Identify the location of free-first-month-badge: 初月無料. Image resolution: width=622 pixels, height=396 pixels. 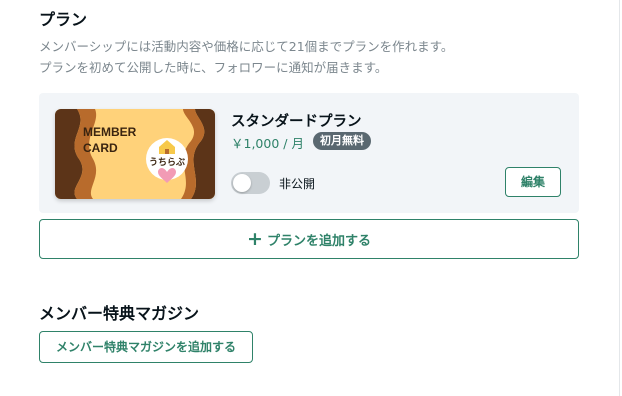
(342, 141).